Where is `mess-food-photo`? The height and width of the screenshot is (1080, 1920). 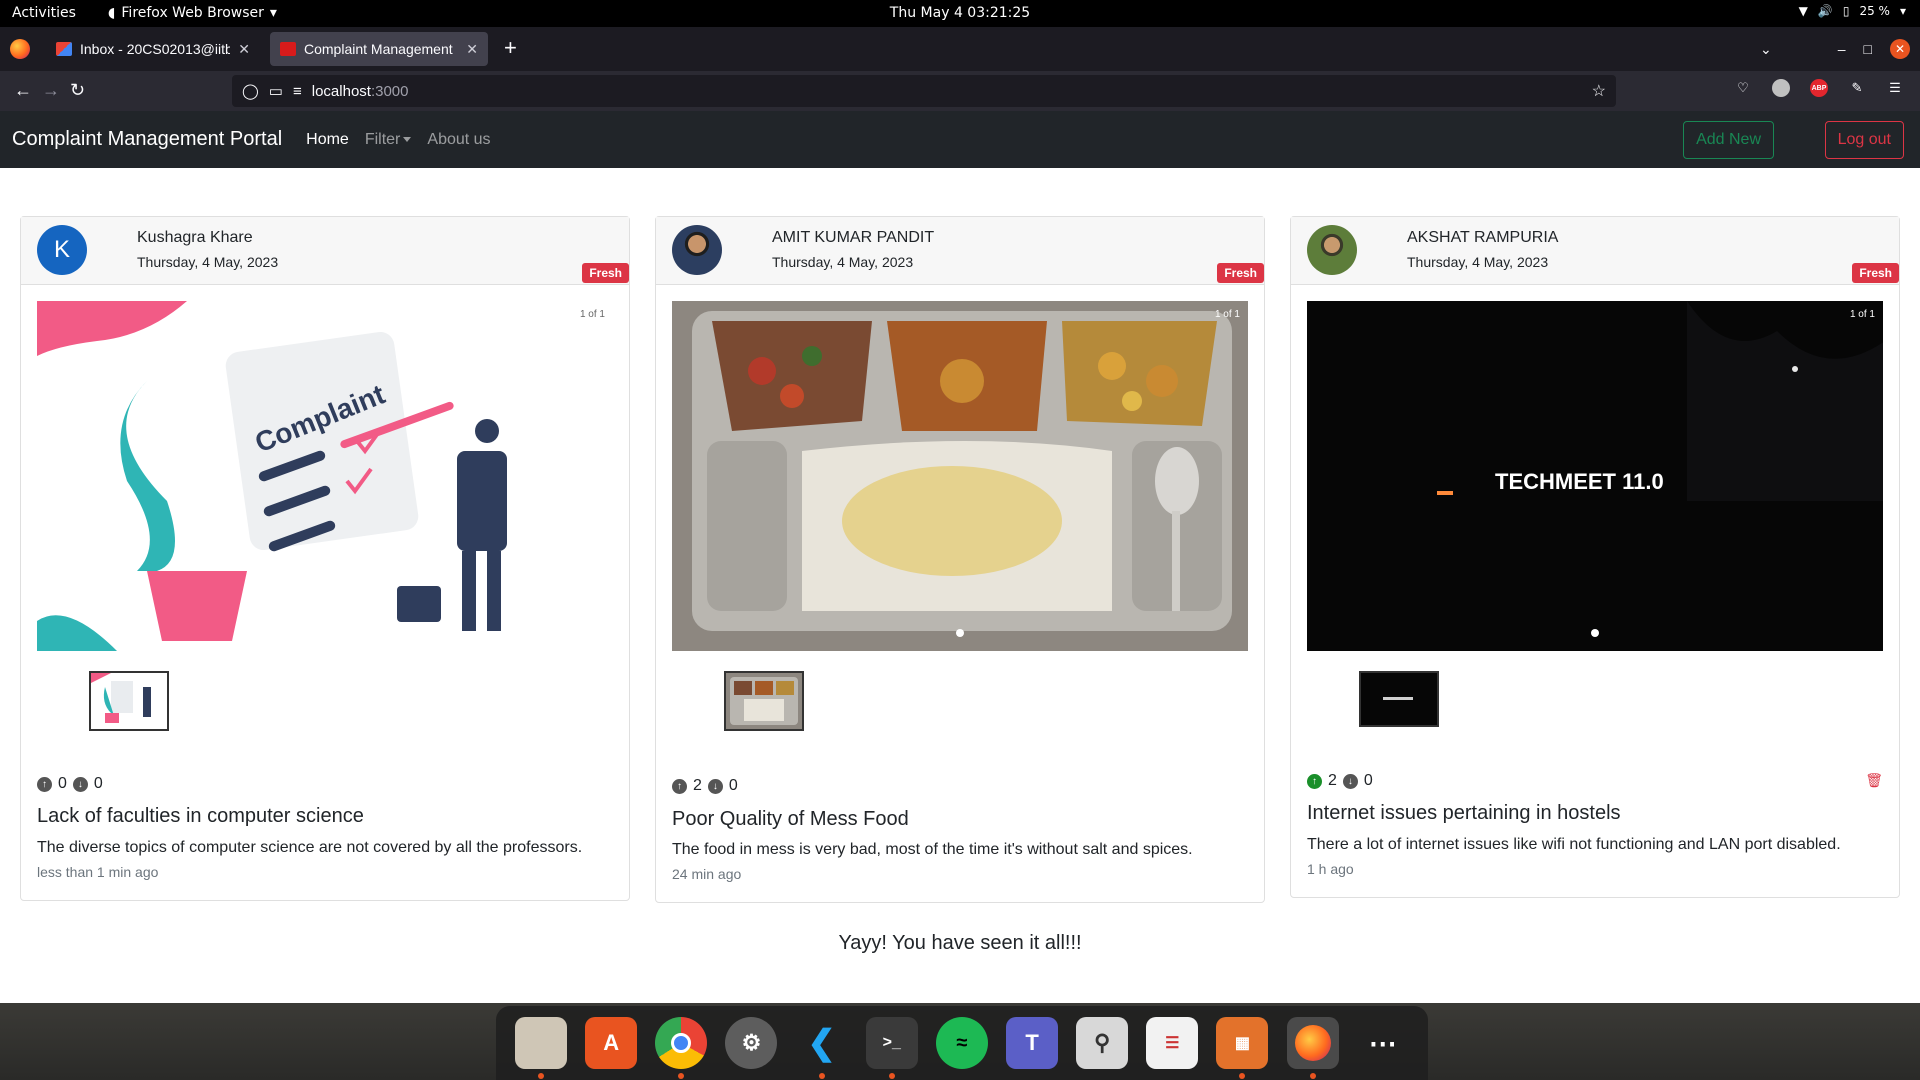 mess-food-photo is located at coordinates (960, 476).